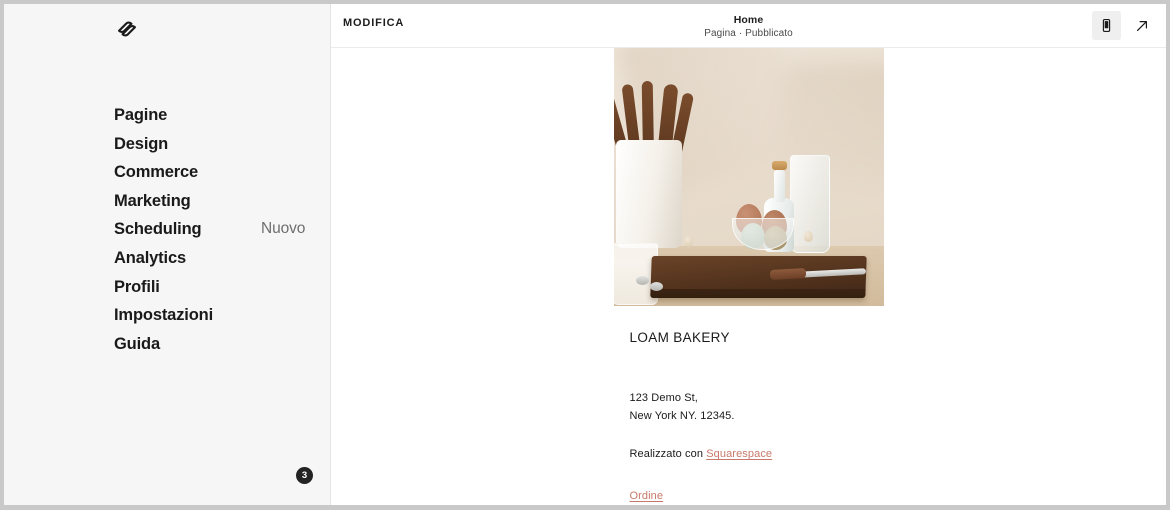 The image size is (1170, 510). What do you see at coordinates (779, 165) in the screenshot?
I see `bottle-cork` at bounding box center [779, 165].